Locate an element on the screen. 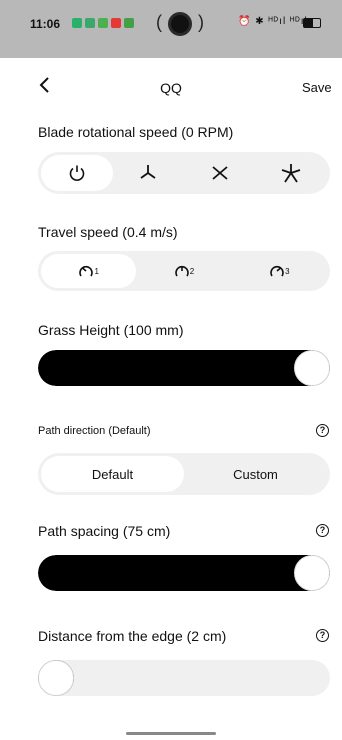  power-icon is located at coordinates (77, 173).